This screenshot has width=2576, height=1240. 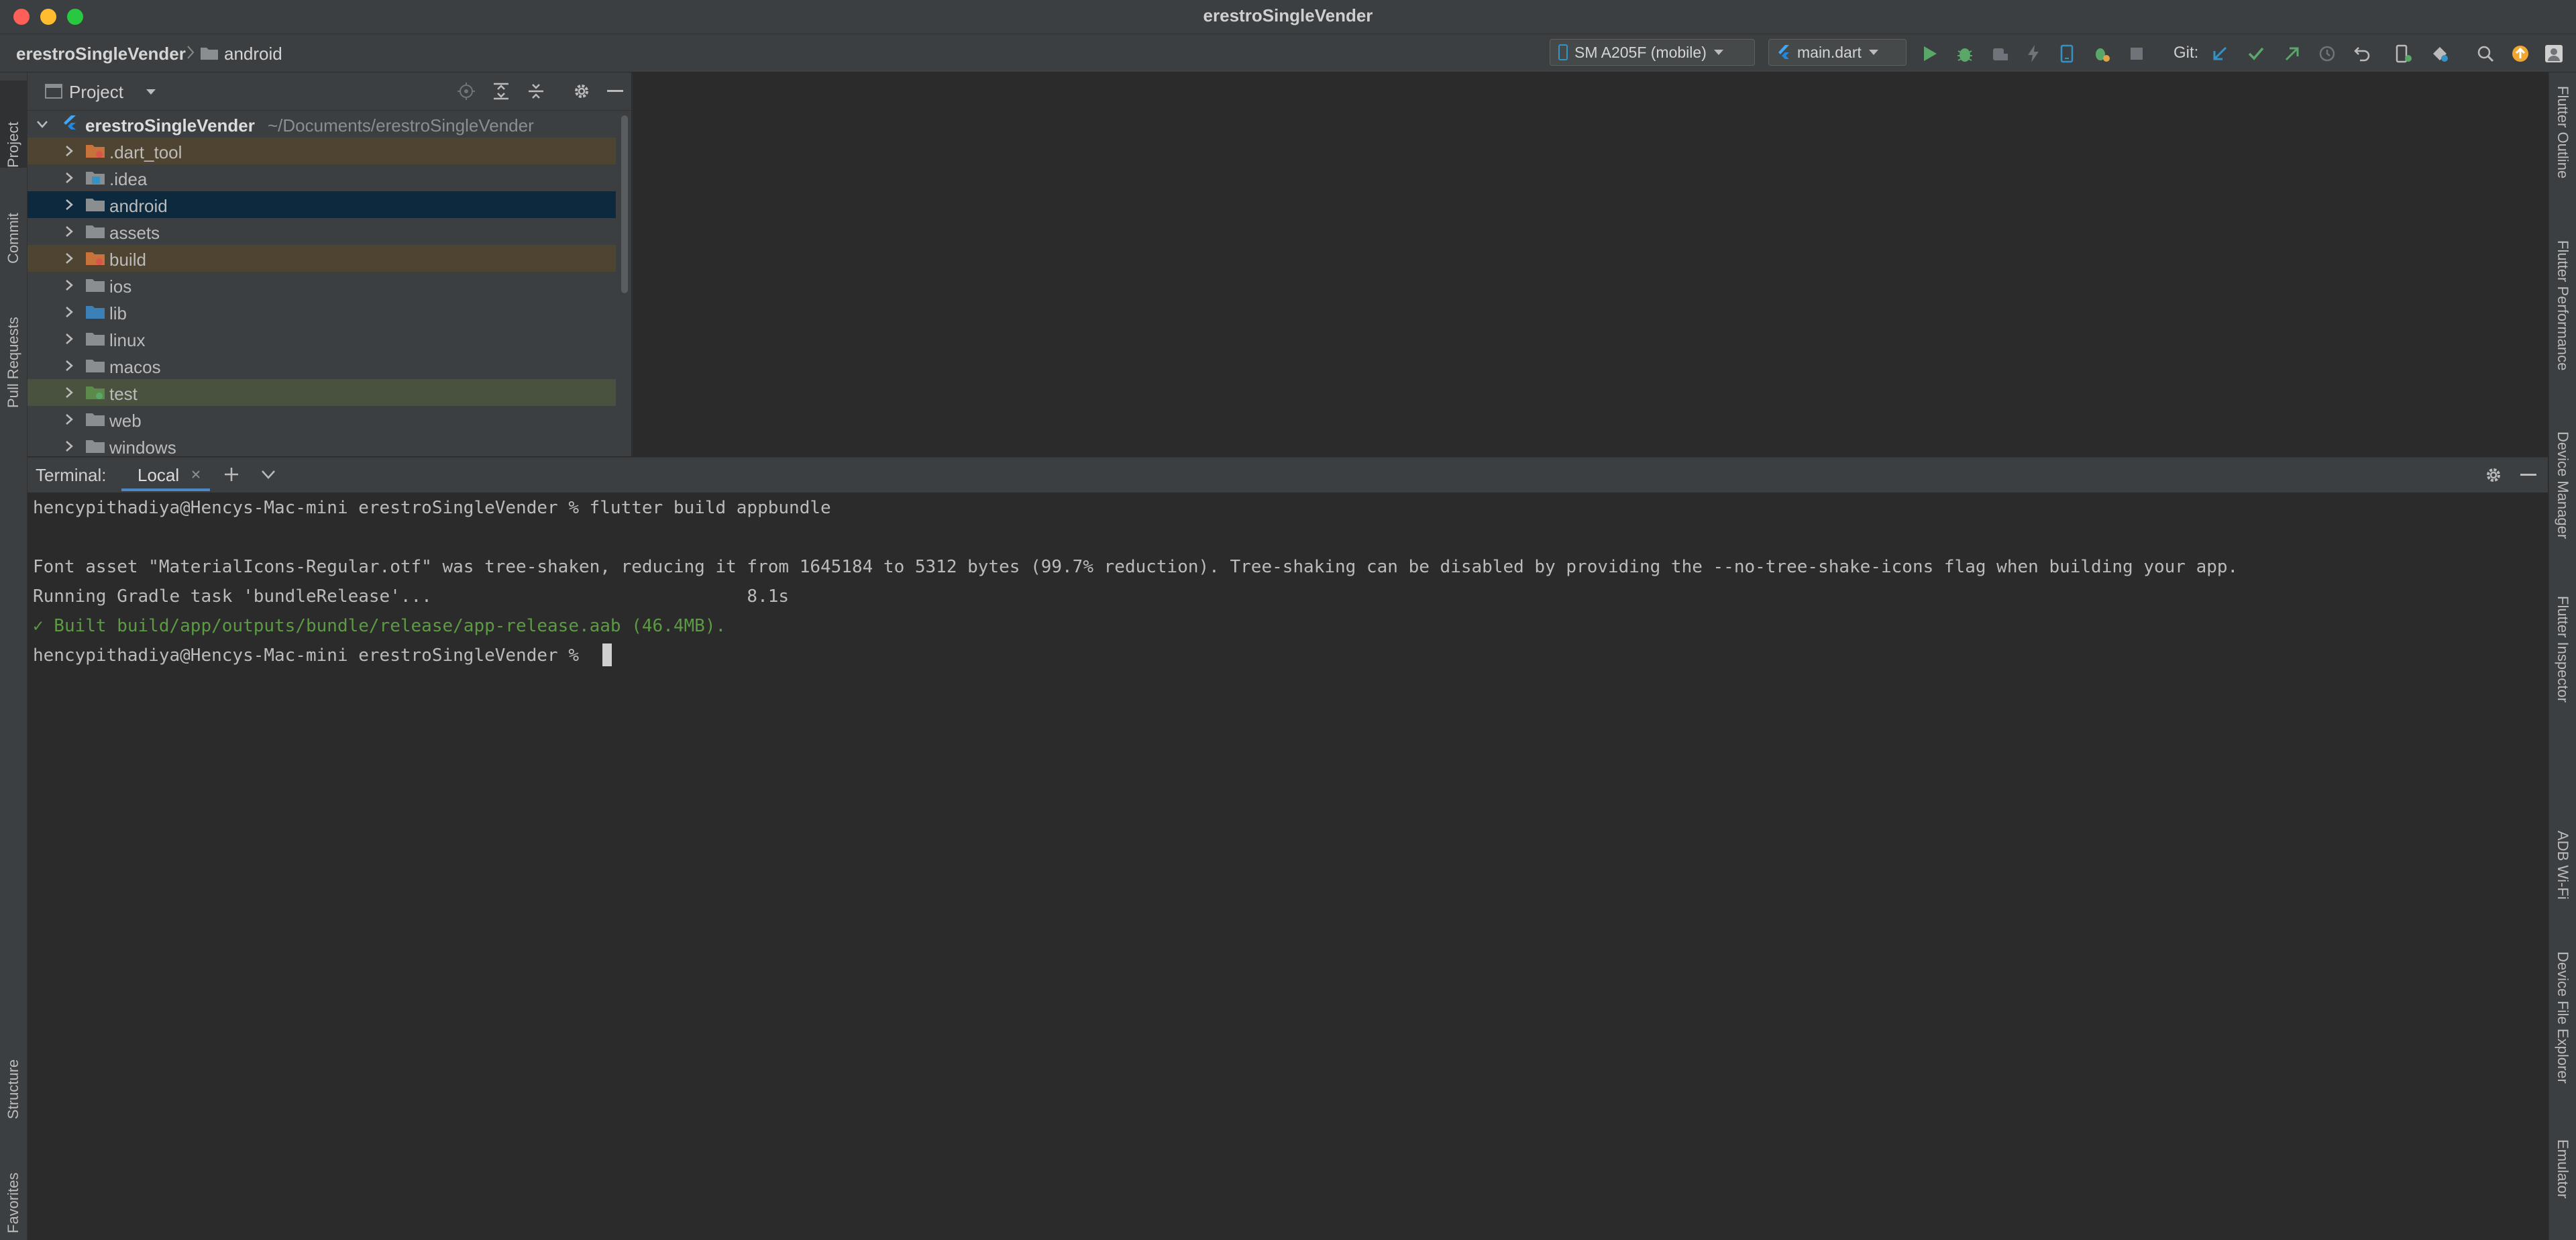 What do you see at coordinates (2563, 649) in the screenshot?
I see `tool-tab-label: Flutter Inspector` at bounding box center [2563, 649].